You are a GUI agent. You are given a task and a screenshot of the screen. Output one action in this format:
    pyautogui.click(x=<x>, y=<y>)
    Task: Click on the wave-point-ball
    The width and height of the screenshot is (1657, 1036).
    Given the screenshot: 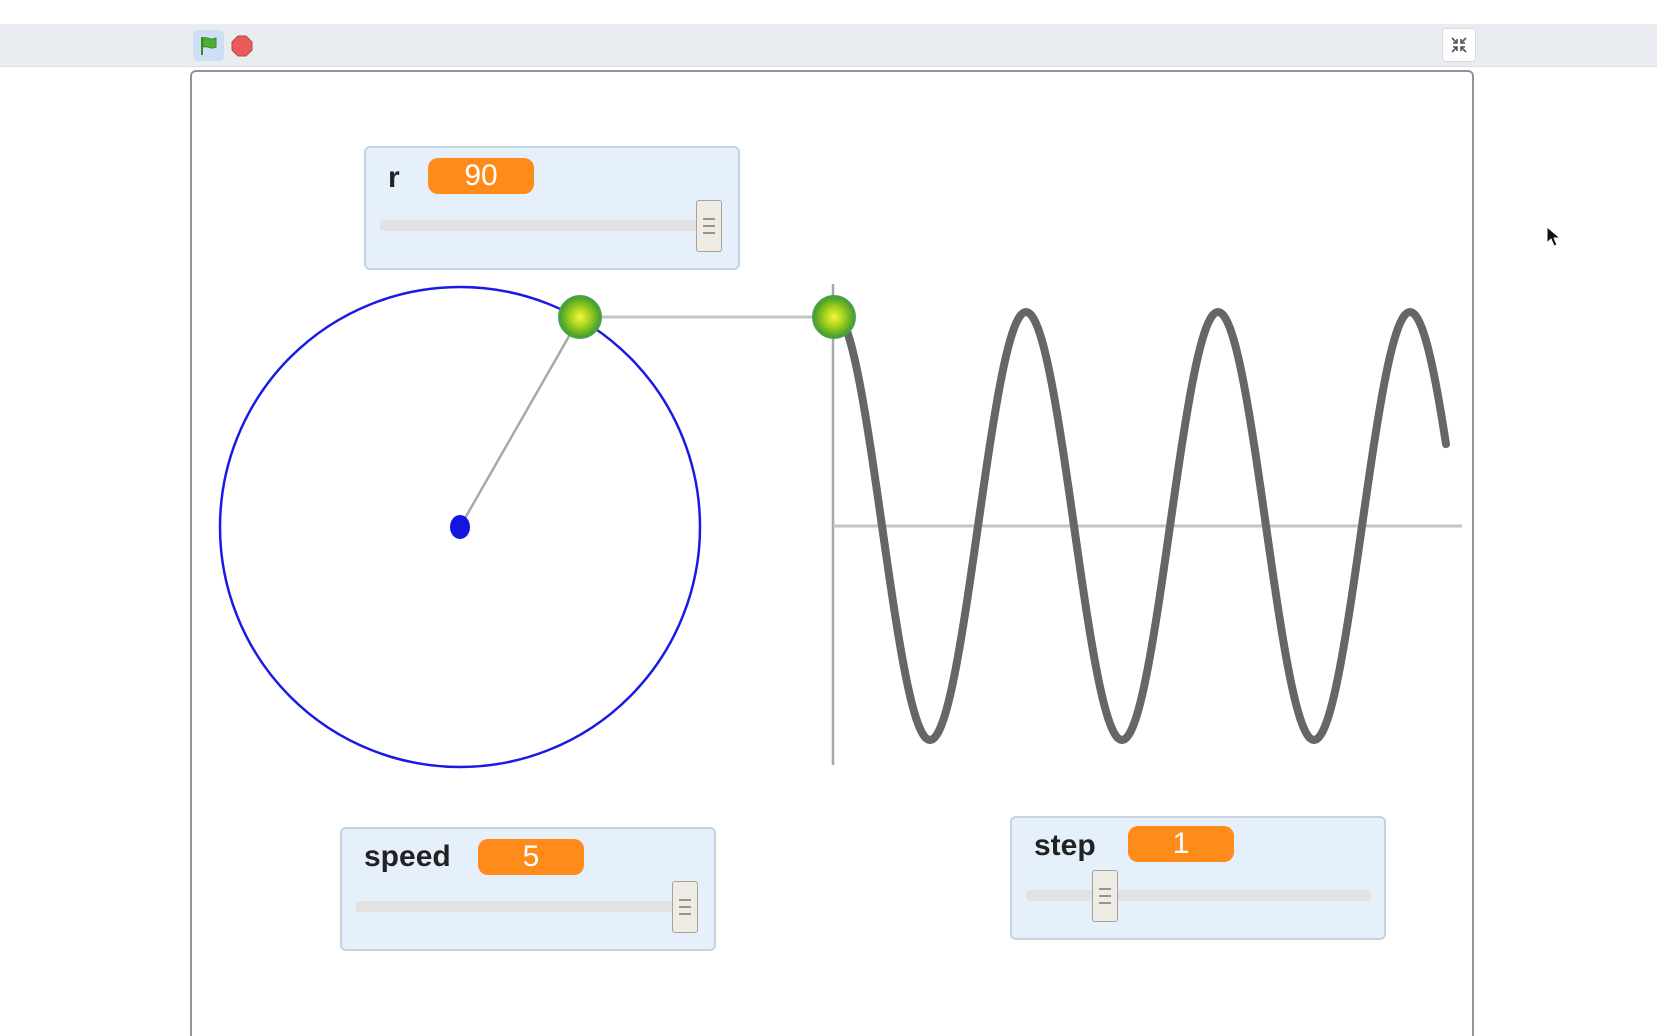 What is the action you would take?
    pyautogui.click(x=834, y=317)
    